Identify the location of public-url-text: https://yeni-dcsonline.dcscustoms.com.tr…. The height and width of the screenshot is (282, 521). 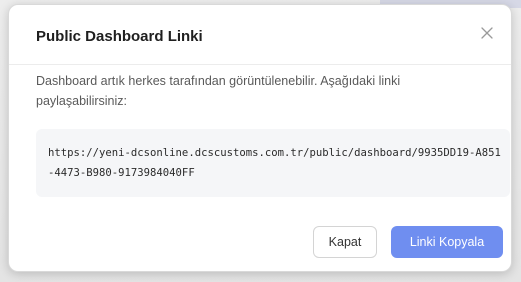
(275, 163).